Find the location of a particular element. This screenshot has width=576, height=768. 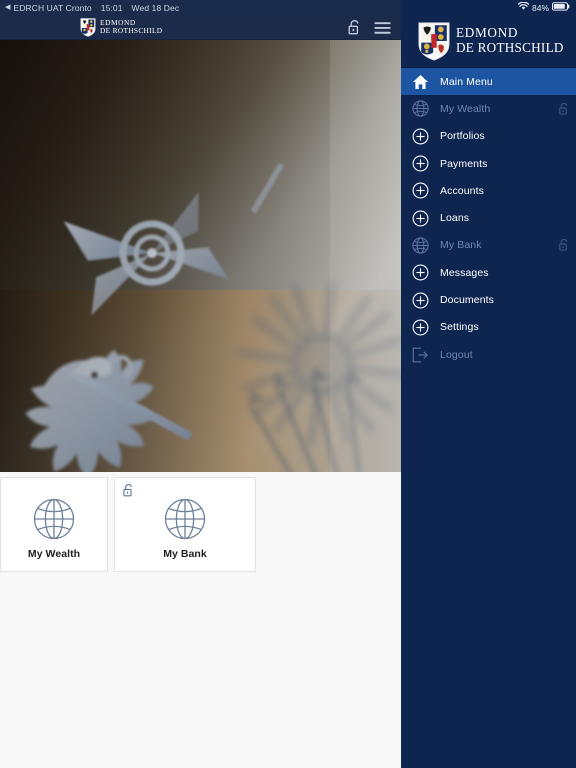

sidebar-item-label: Main Menu is located at coordinates (466, 81).